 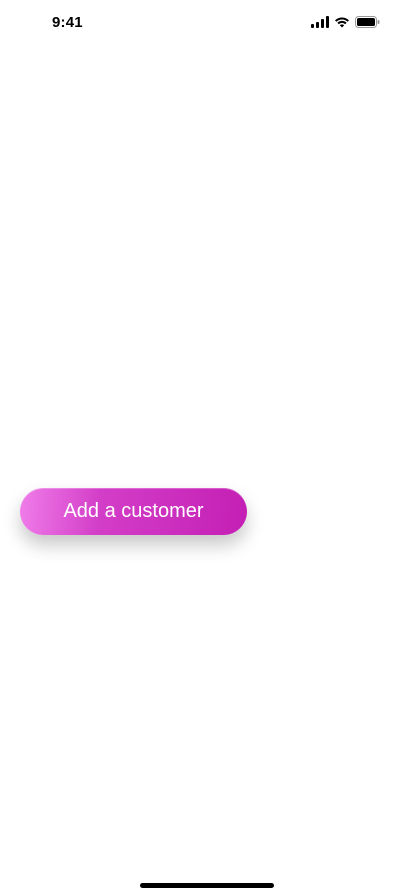 I want to click on status-icons, so click(x=345, y=22).